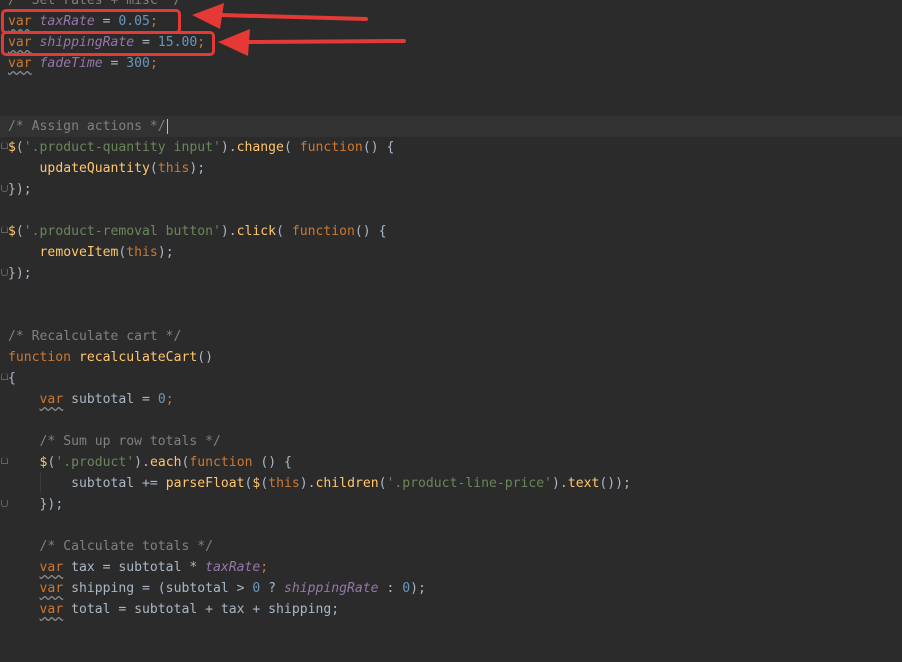 The width and height of the screenshot is (902, 662). What do you see at coordinates (256, 231) in the screenshot?
I see `method-name: click` at bounding box center [256, 231].